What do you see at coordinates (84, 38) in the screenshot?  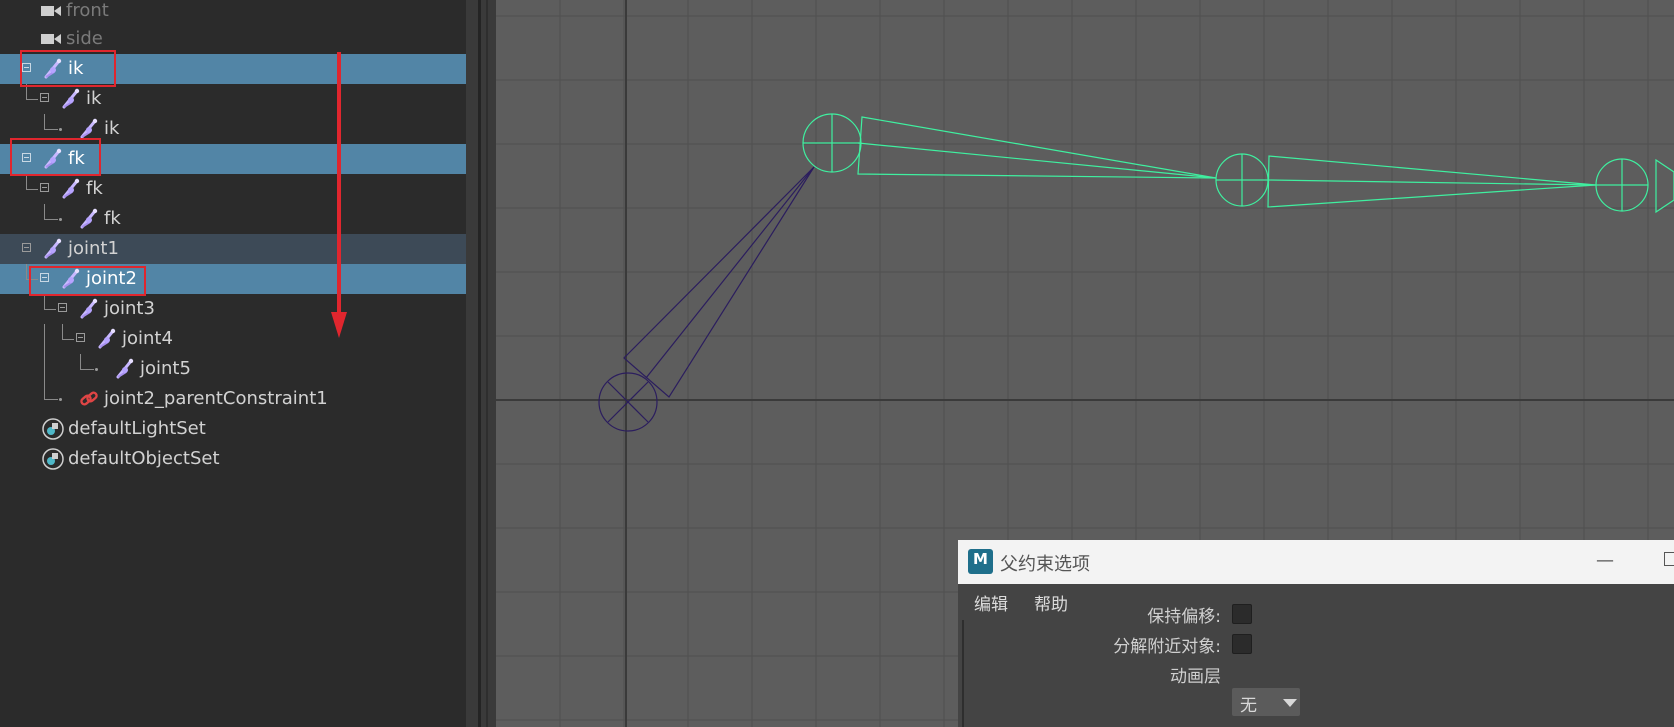 I see `outliner-item-label: side` at bounding box center [84, 38].